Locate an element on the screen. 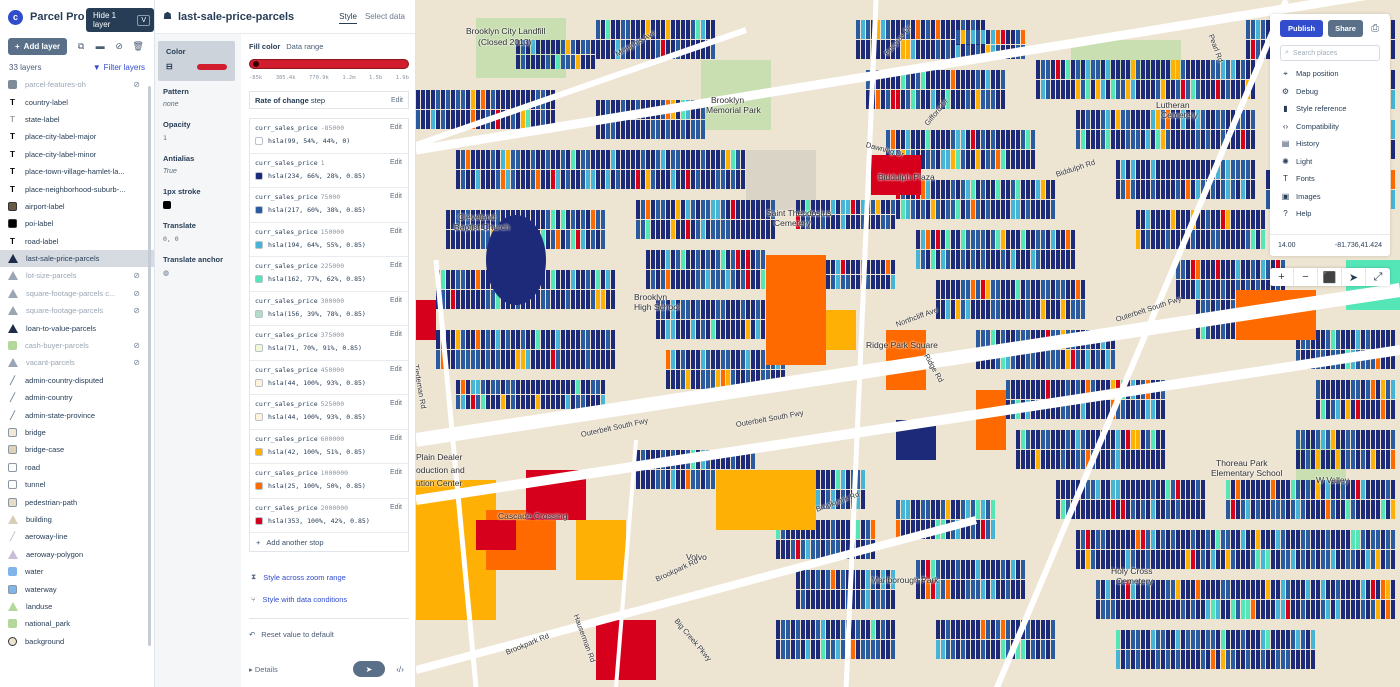  tool-compatibility: ‹› Compatibility is located at coordinates (1330, 127).